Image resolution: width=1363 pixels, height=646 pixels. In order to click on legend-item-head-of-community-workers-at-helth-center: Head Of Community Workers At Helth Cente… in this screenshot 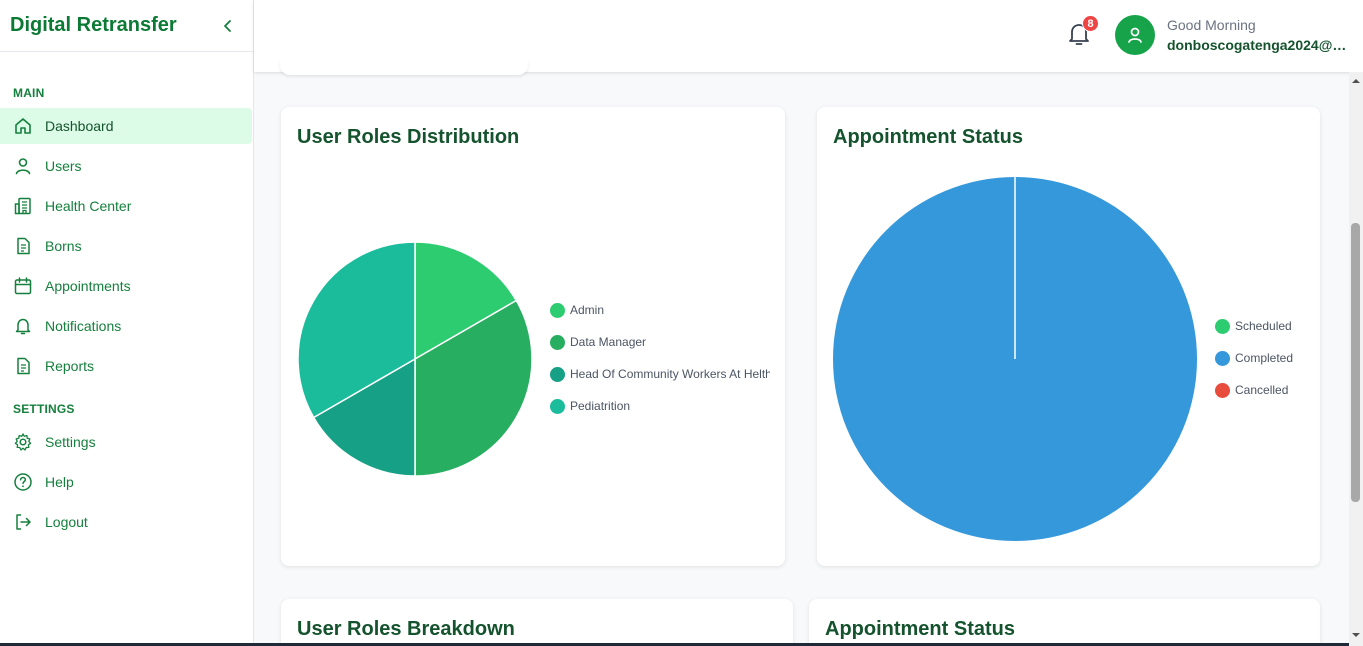, I will do `click(660, 374)`.